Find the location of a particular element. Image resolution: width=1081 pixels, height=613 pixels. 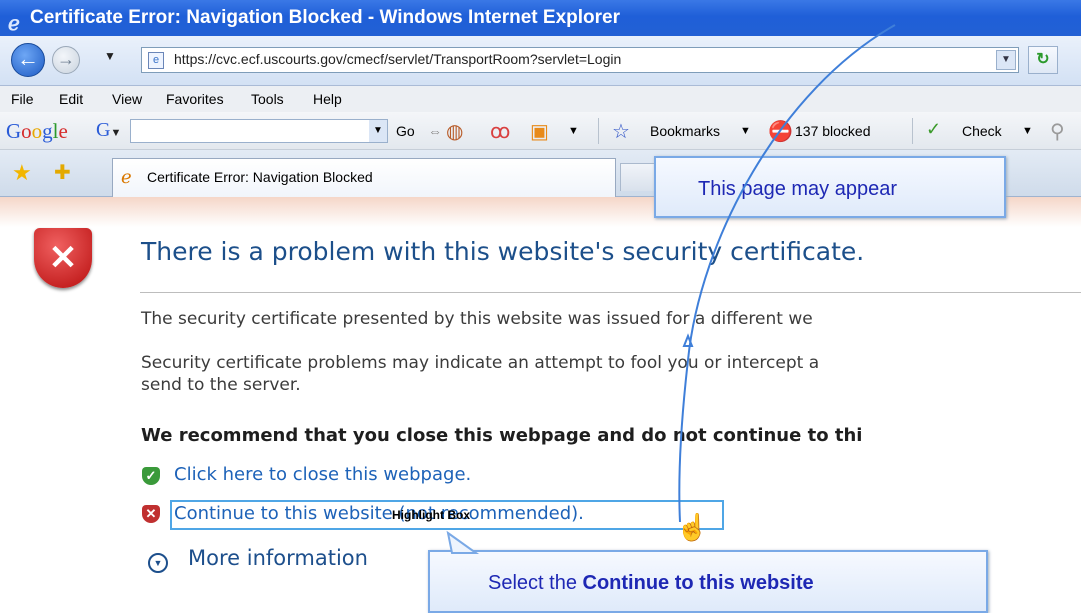

callout-pointer is located at coordinates (463, 542).